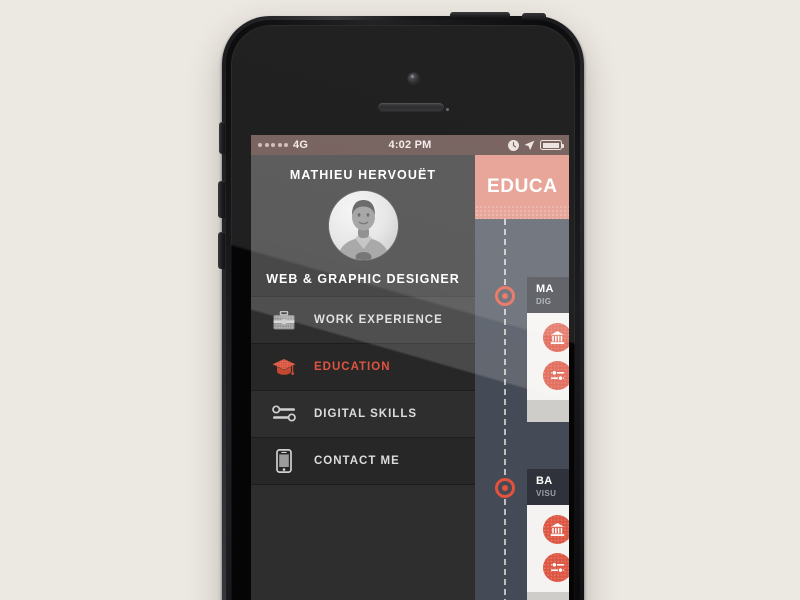 This screenshot has width=800, height=600. I want to click on menu-item-education: EDUCATION, so click(363, 366).